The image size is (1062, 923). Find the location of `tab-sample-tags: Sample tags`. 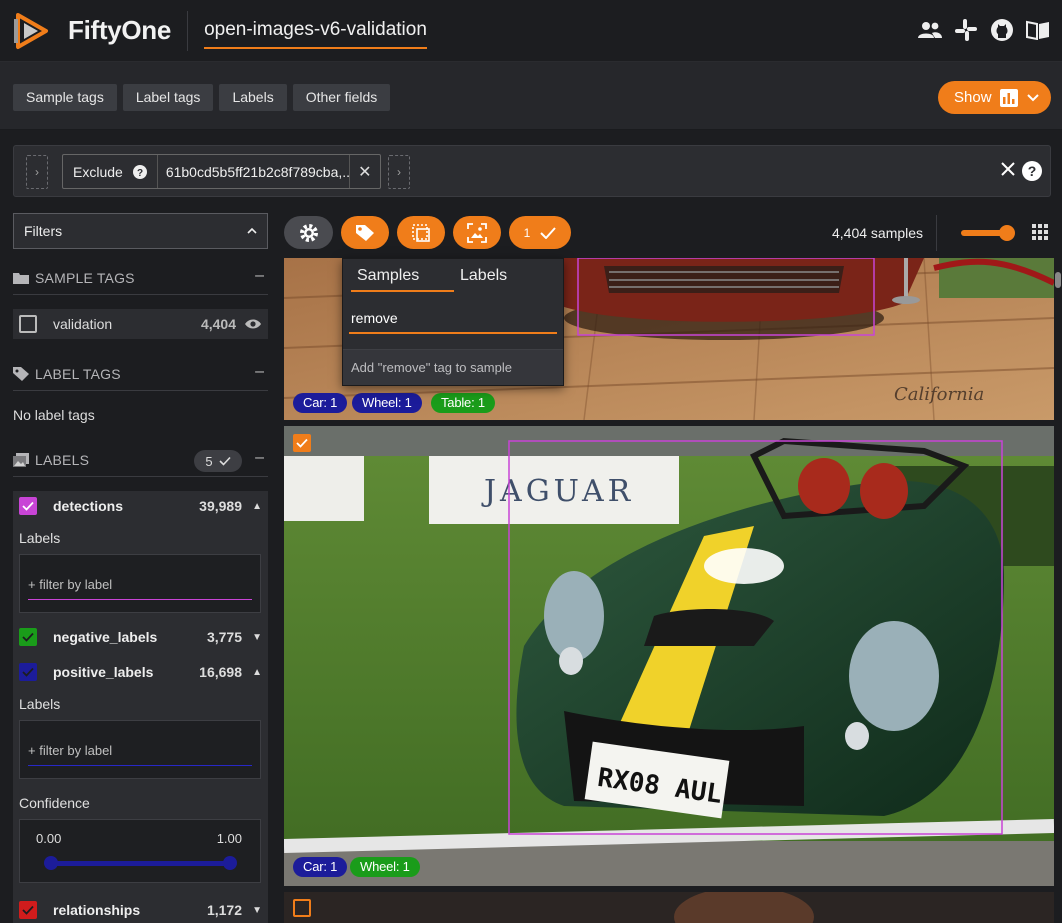

tab-sample-tags: Sample tags is located at coordinates (65, 97).